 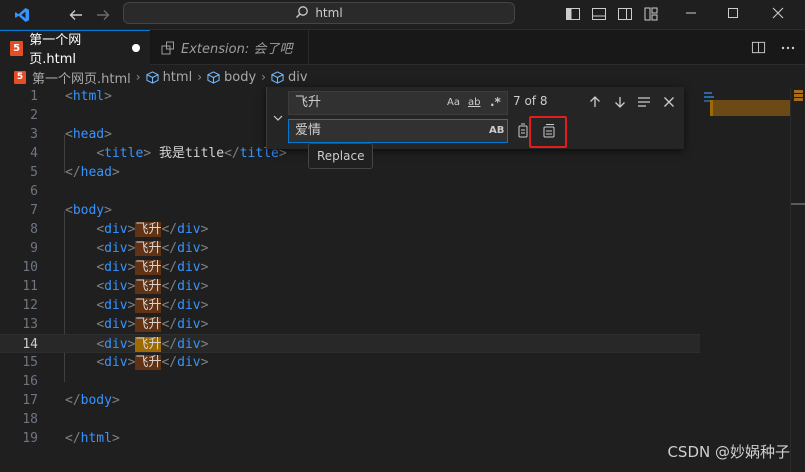 I want to click on maximize-button, so click(x=733, y=13).